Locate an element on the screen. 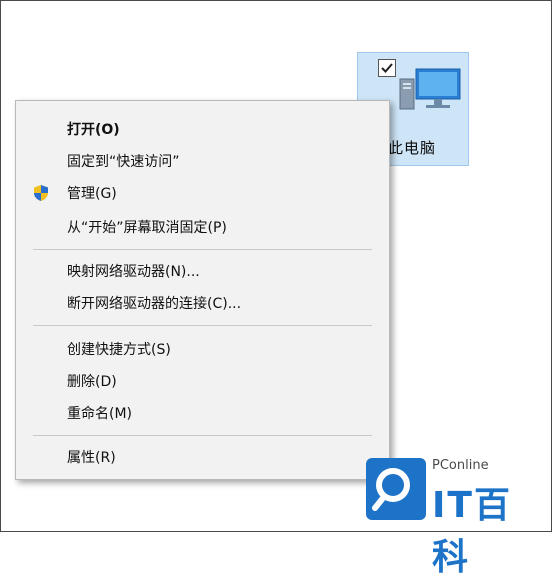 This screenshot has width=552, height=580. uac-shield-icon is located at coordinates (41, 193).